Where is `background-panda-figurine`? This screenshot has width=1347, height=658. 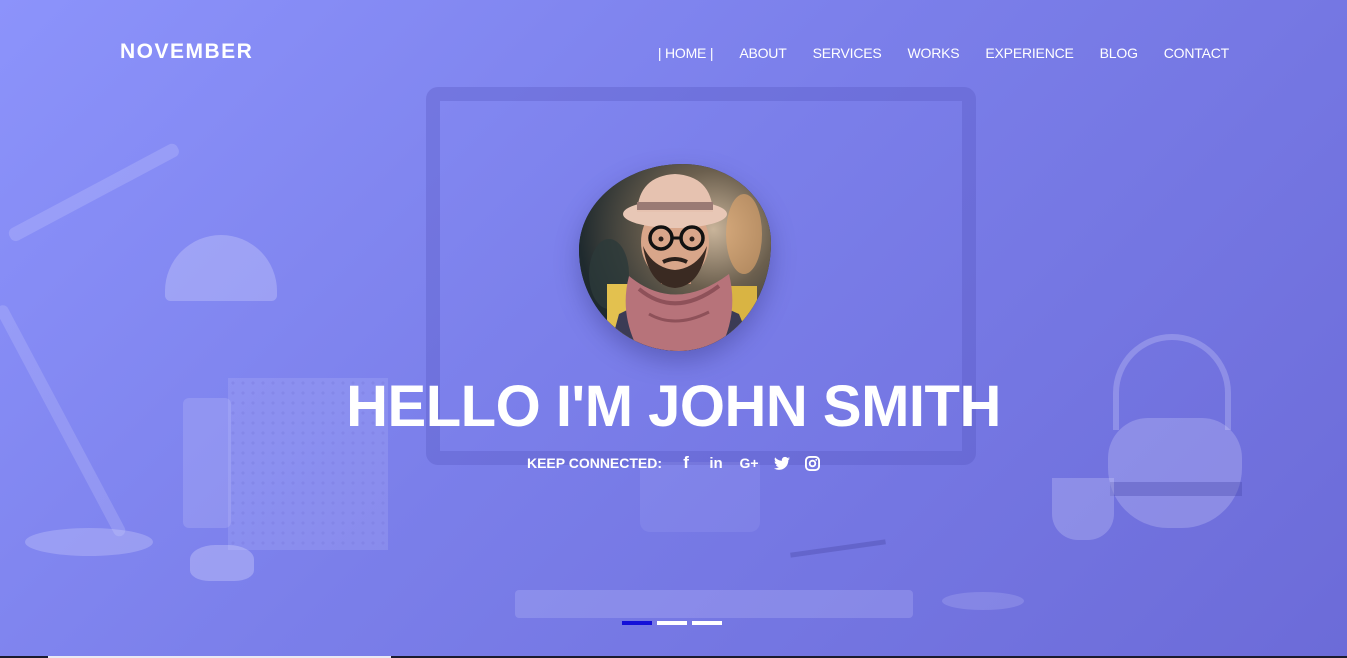
background-panda-figurine is located at coordinates (222, 563).